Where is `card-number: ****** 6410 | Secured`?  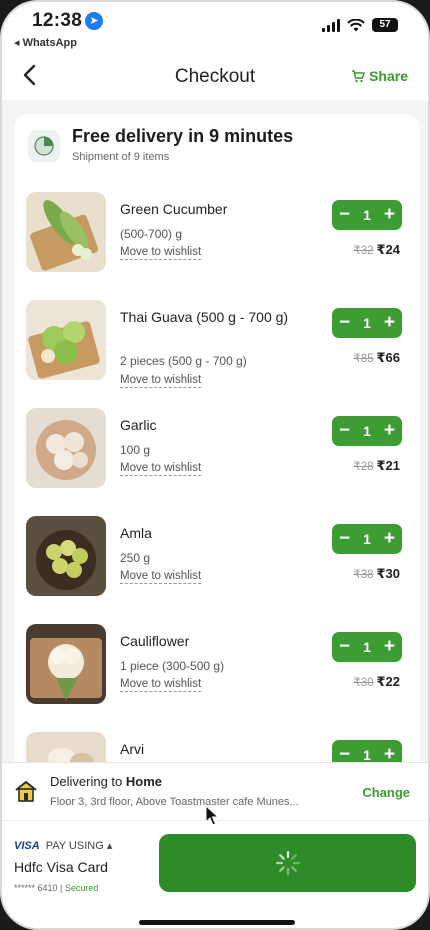
card-number: ****** 6410 | Secured is located at coordinates (56, 888).